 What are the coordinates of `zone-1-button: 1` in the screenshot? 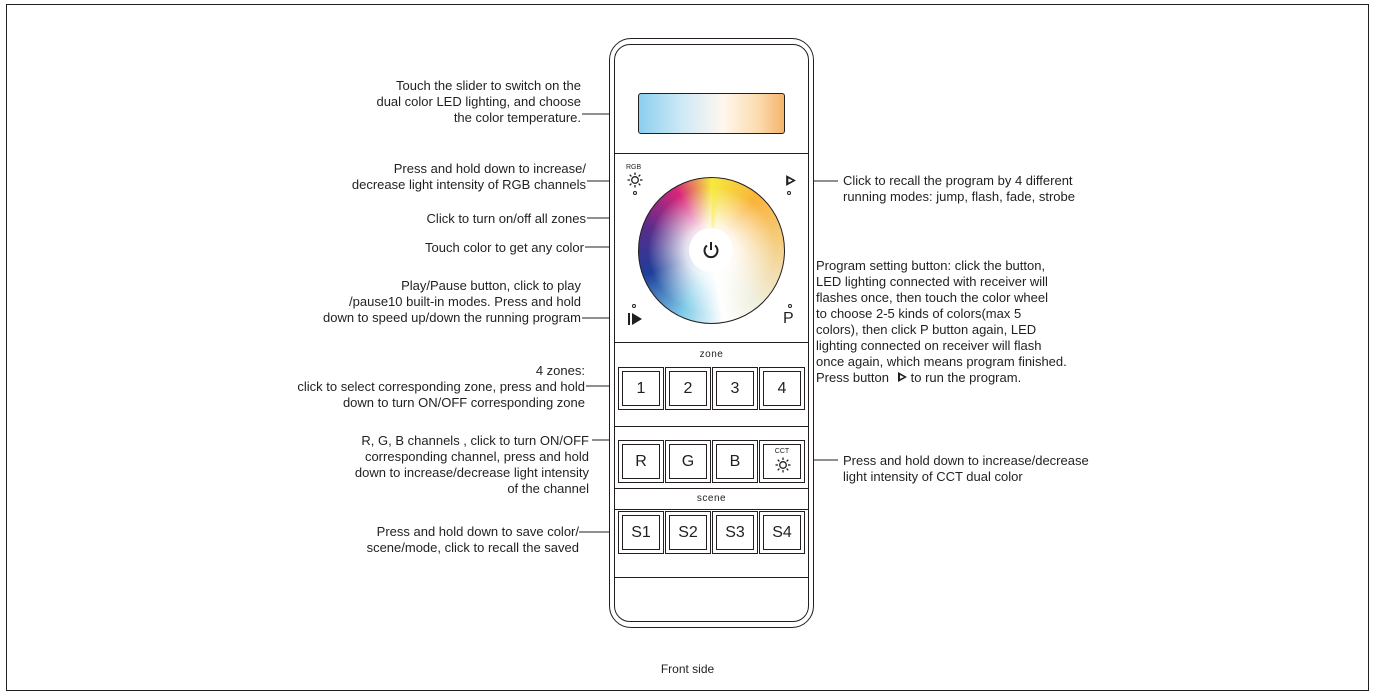 It's located at (641, 388).